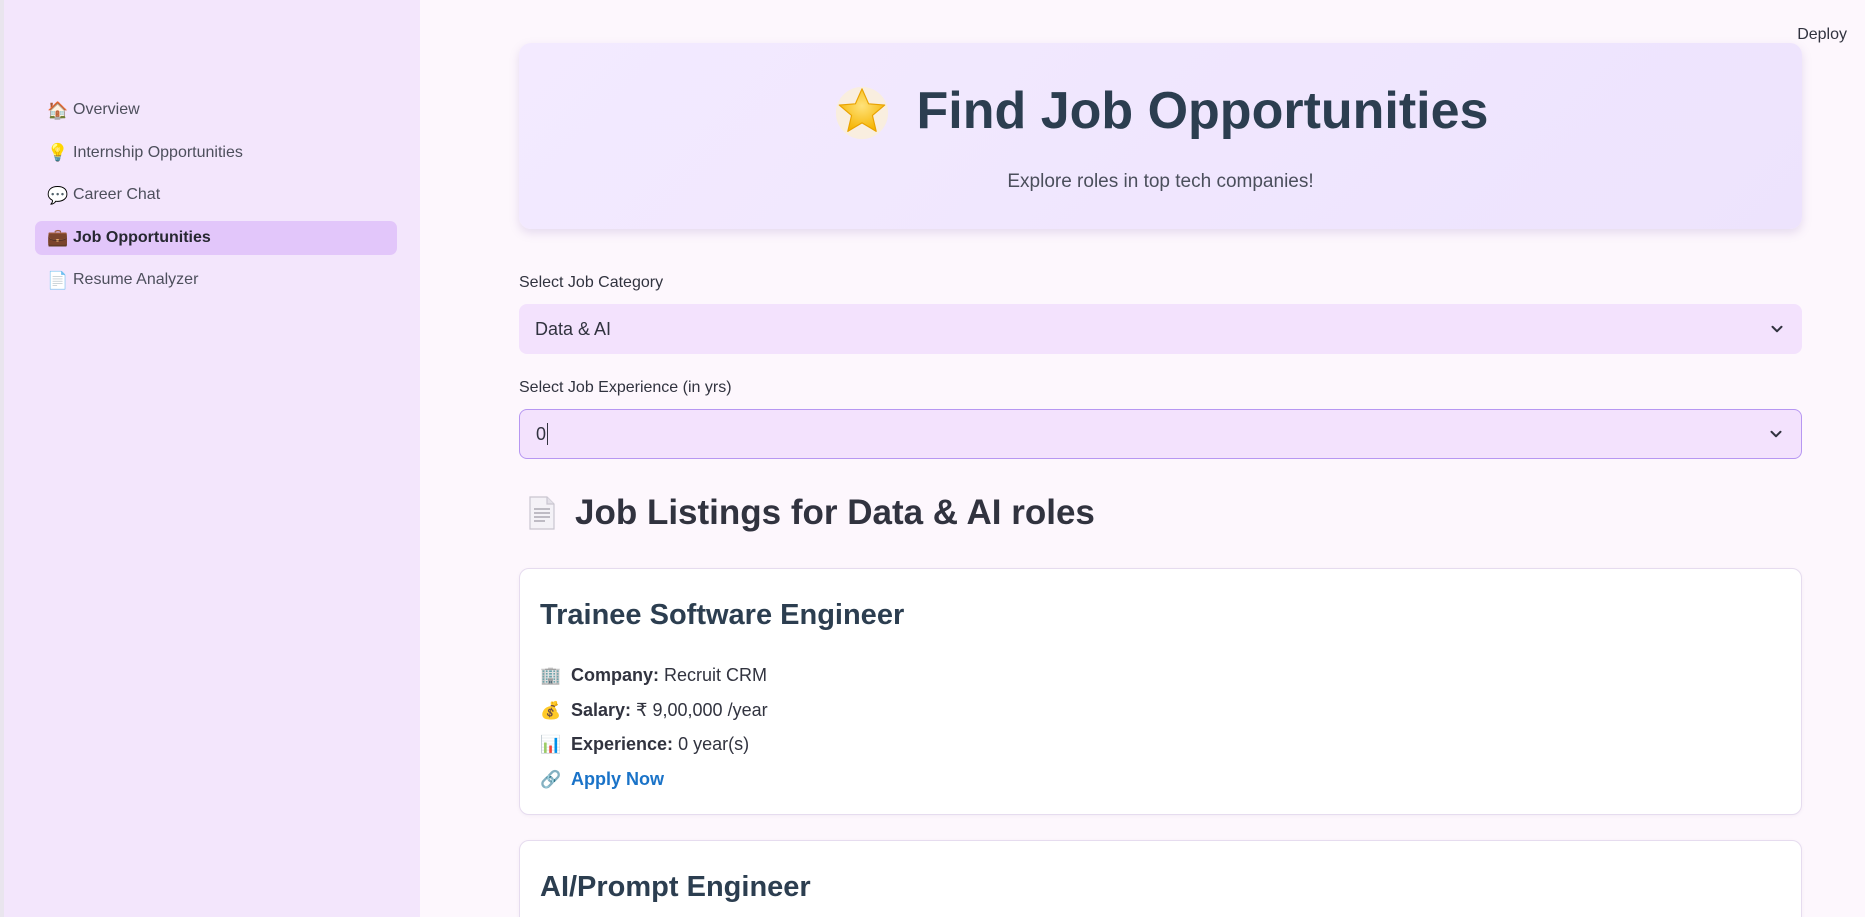 This screenshot has height=917, width=1865. What do you see at coordinates (1160, 181) in the screenshot?
I see `page-subtitle: Explore roles in top tech companies!` at bounding box center [1160, 181].